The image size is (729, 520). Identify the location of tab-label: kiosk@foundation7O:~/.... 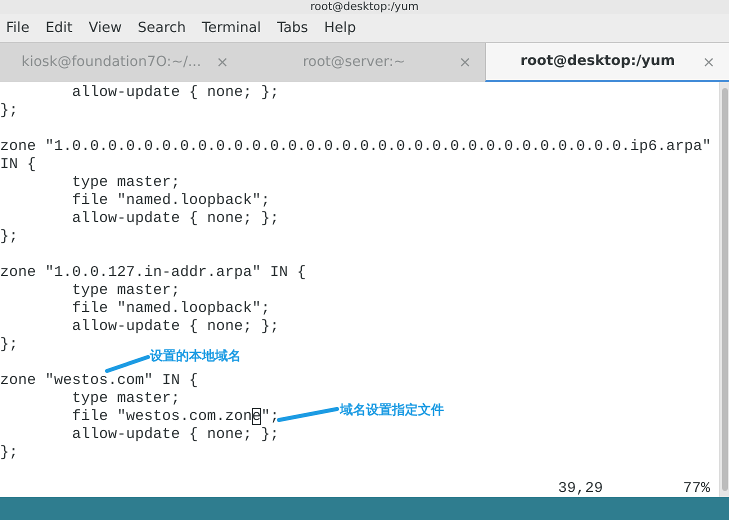
(111, 62).